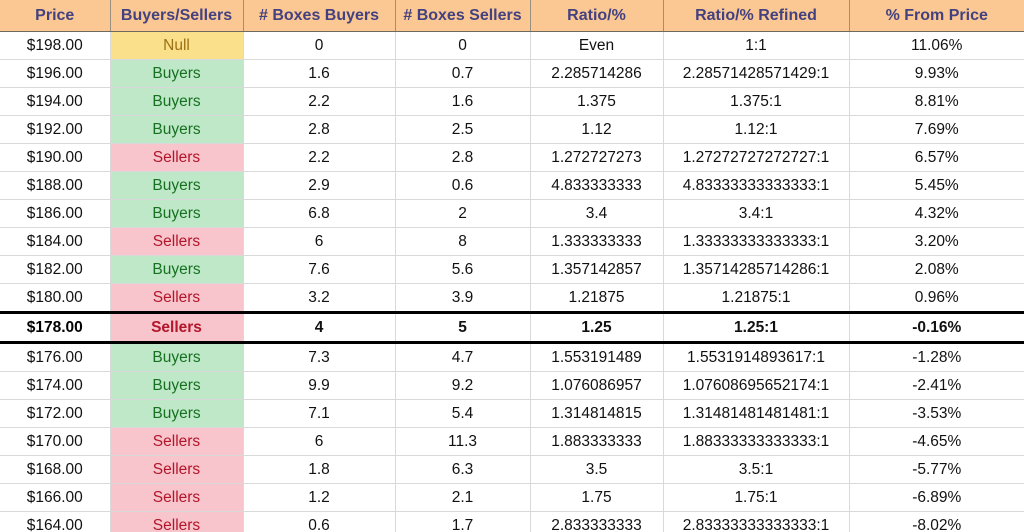 The width and height of the screenshot is (1024, 532). Describe the element at coordinates (756, 129) in the screenshot. I see `cell-ratio-pct-refined: 1.12:1` at that location.